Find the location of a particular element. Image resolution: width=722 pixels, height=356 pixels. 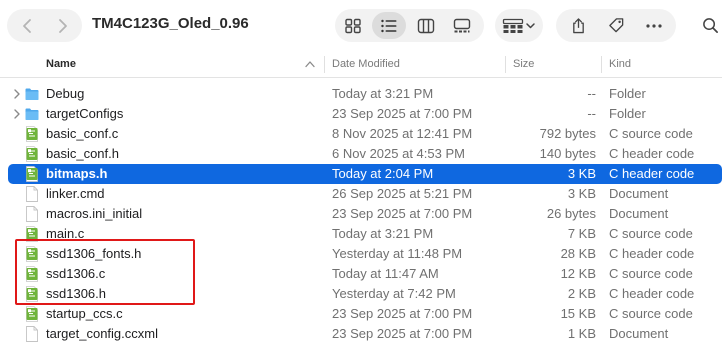

view-mode-switcher is located at coordinates (409, 25).